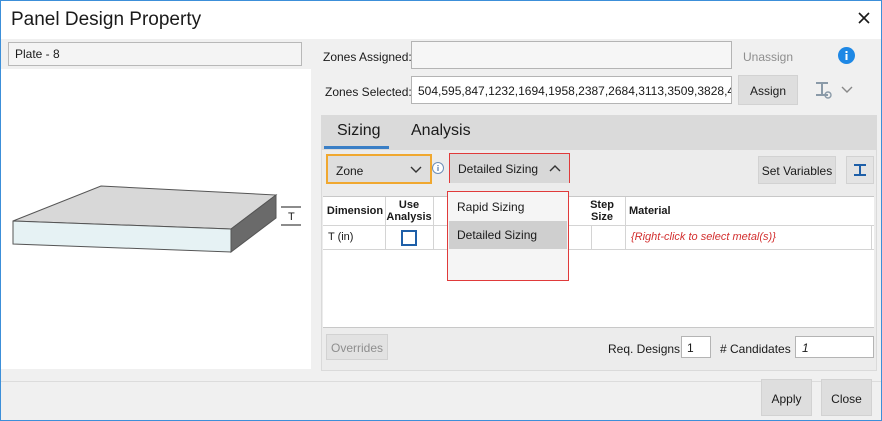 The image size is (882, 421). I want to click on grid-row-divider, so click(598, 249).